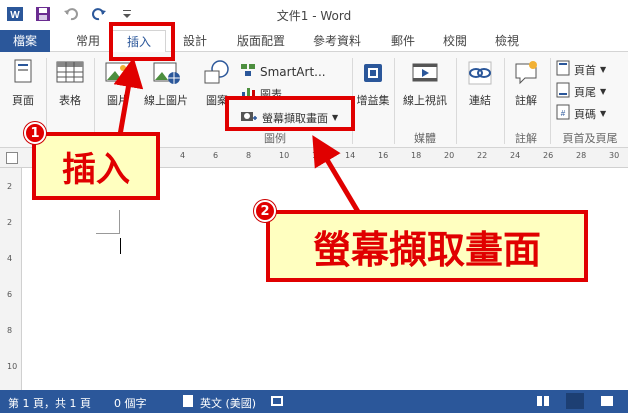 The height and width of the screenshot is (413, 628). Describe the element at coordinates (585, 114) in the screenshot. I see `page-number-label: 頁碼` at that location.